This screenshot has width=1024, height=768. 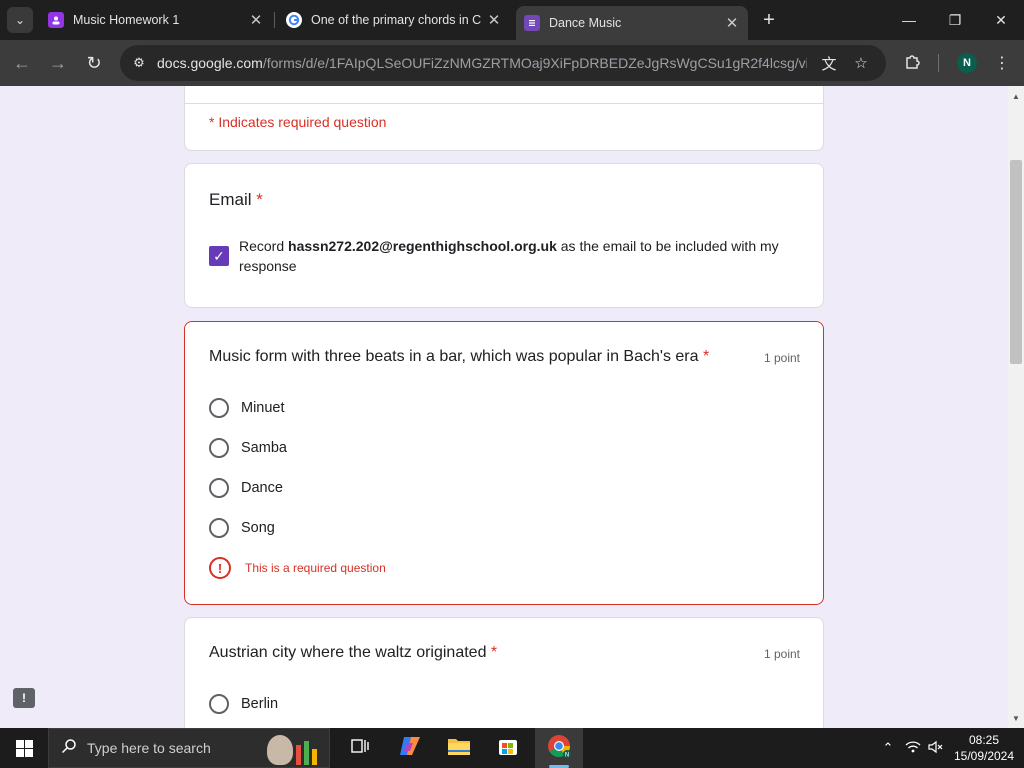 What do you see at coordinates (210, 63) in the screenshot?
I see `url-host: docs.google.com` at bounding box center [210, 63].